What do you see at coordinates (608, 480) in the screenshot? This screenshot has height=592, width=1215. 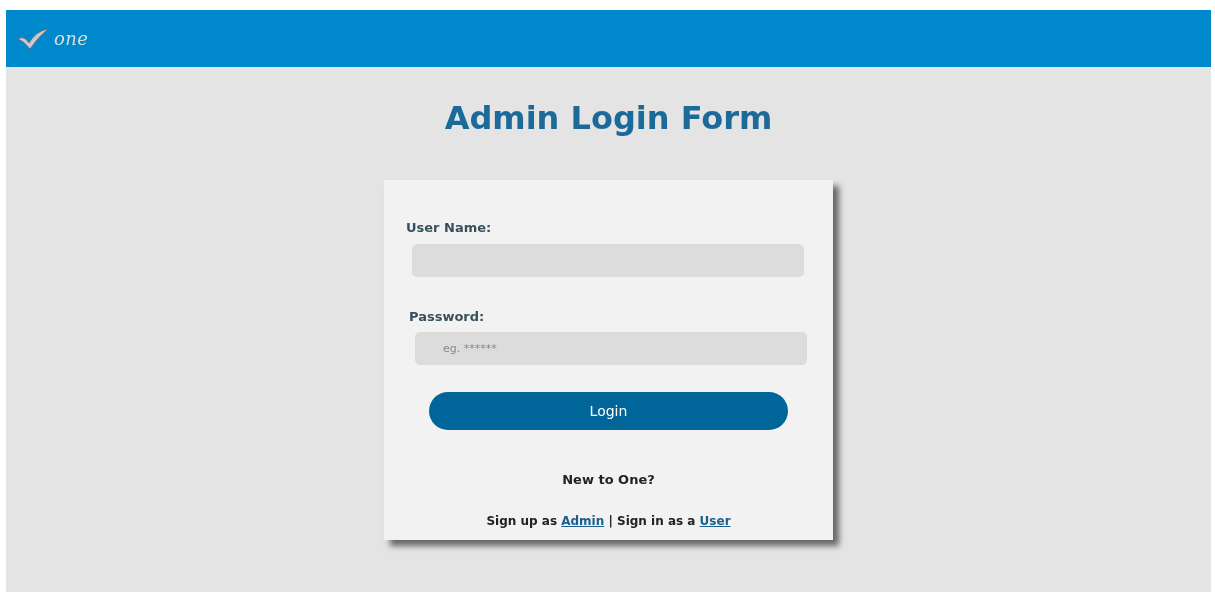 I see `new-user-prompt: New to One?` at bounding box center [608, 480].